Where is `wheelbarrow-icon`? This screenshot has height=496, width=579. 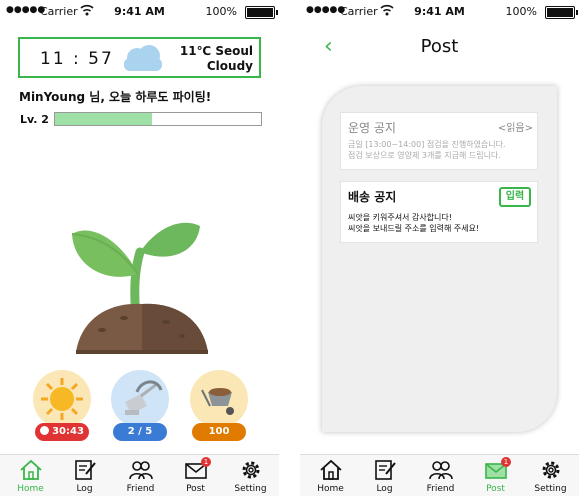 wheelbarrow-icon is located at coordinates (217, 401).